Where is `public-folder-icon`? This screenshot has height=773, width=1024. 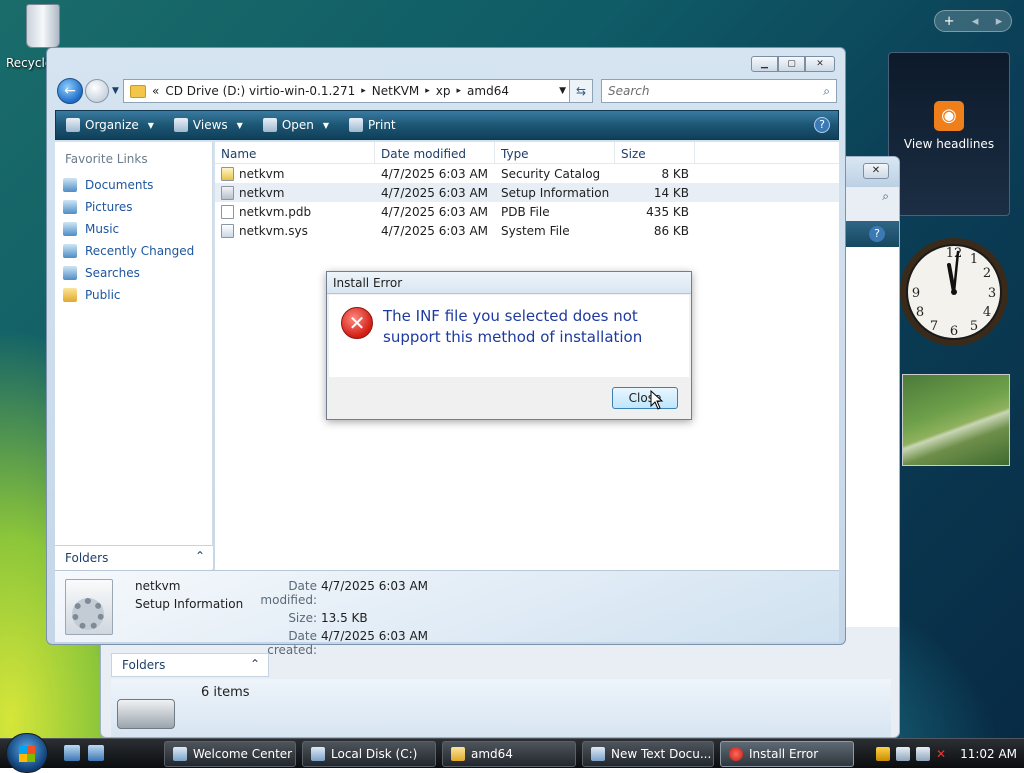 public-folder-icon is located at coordinates (70, 295).